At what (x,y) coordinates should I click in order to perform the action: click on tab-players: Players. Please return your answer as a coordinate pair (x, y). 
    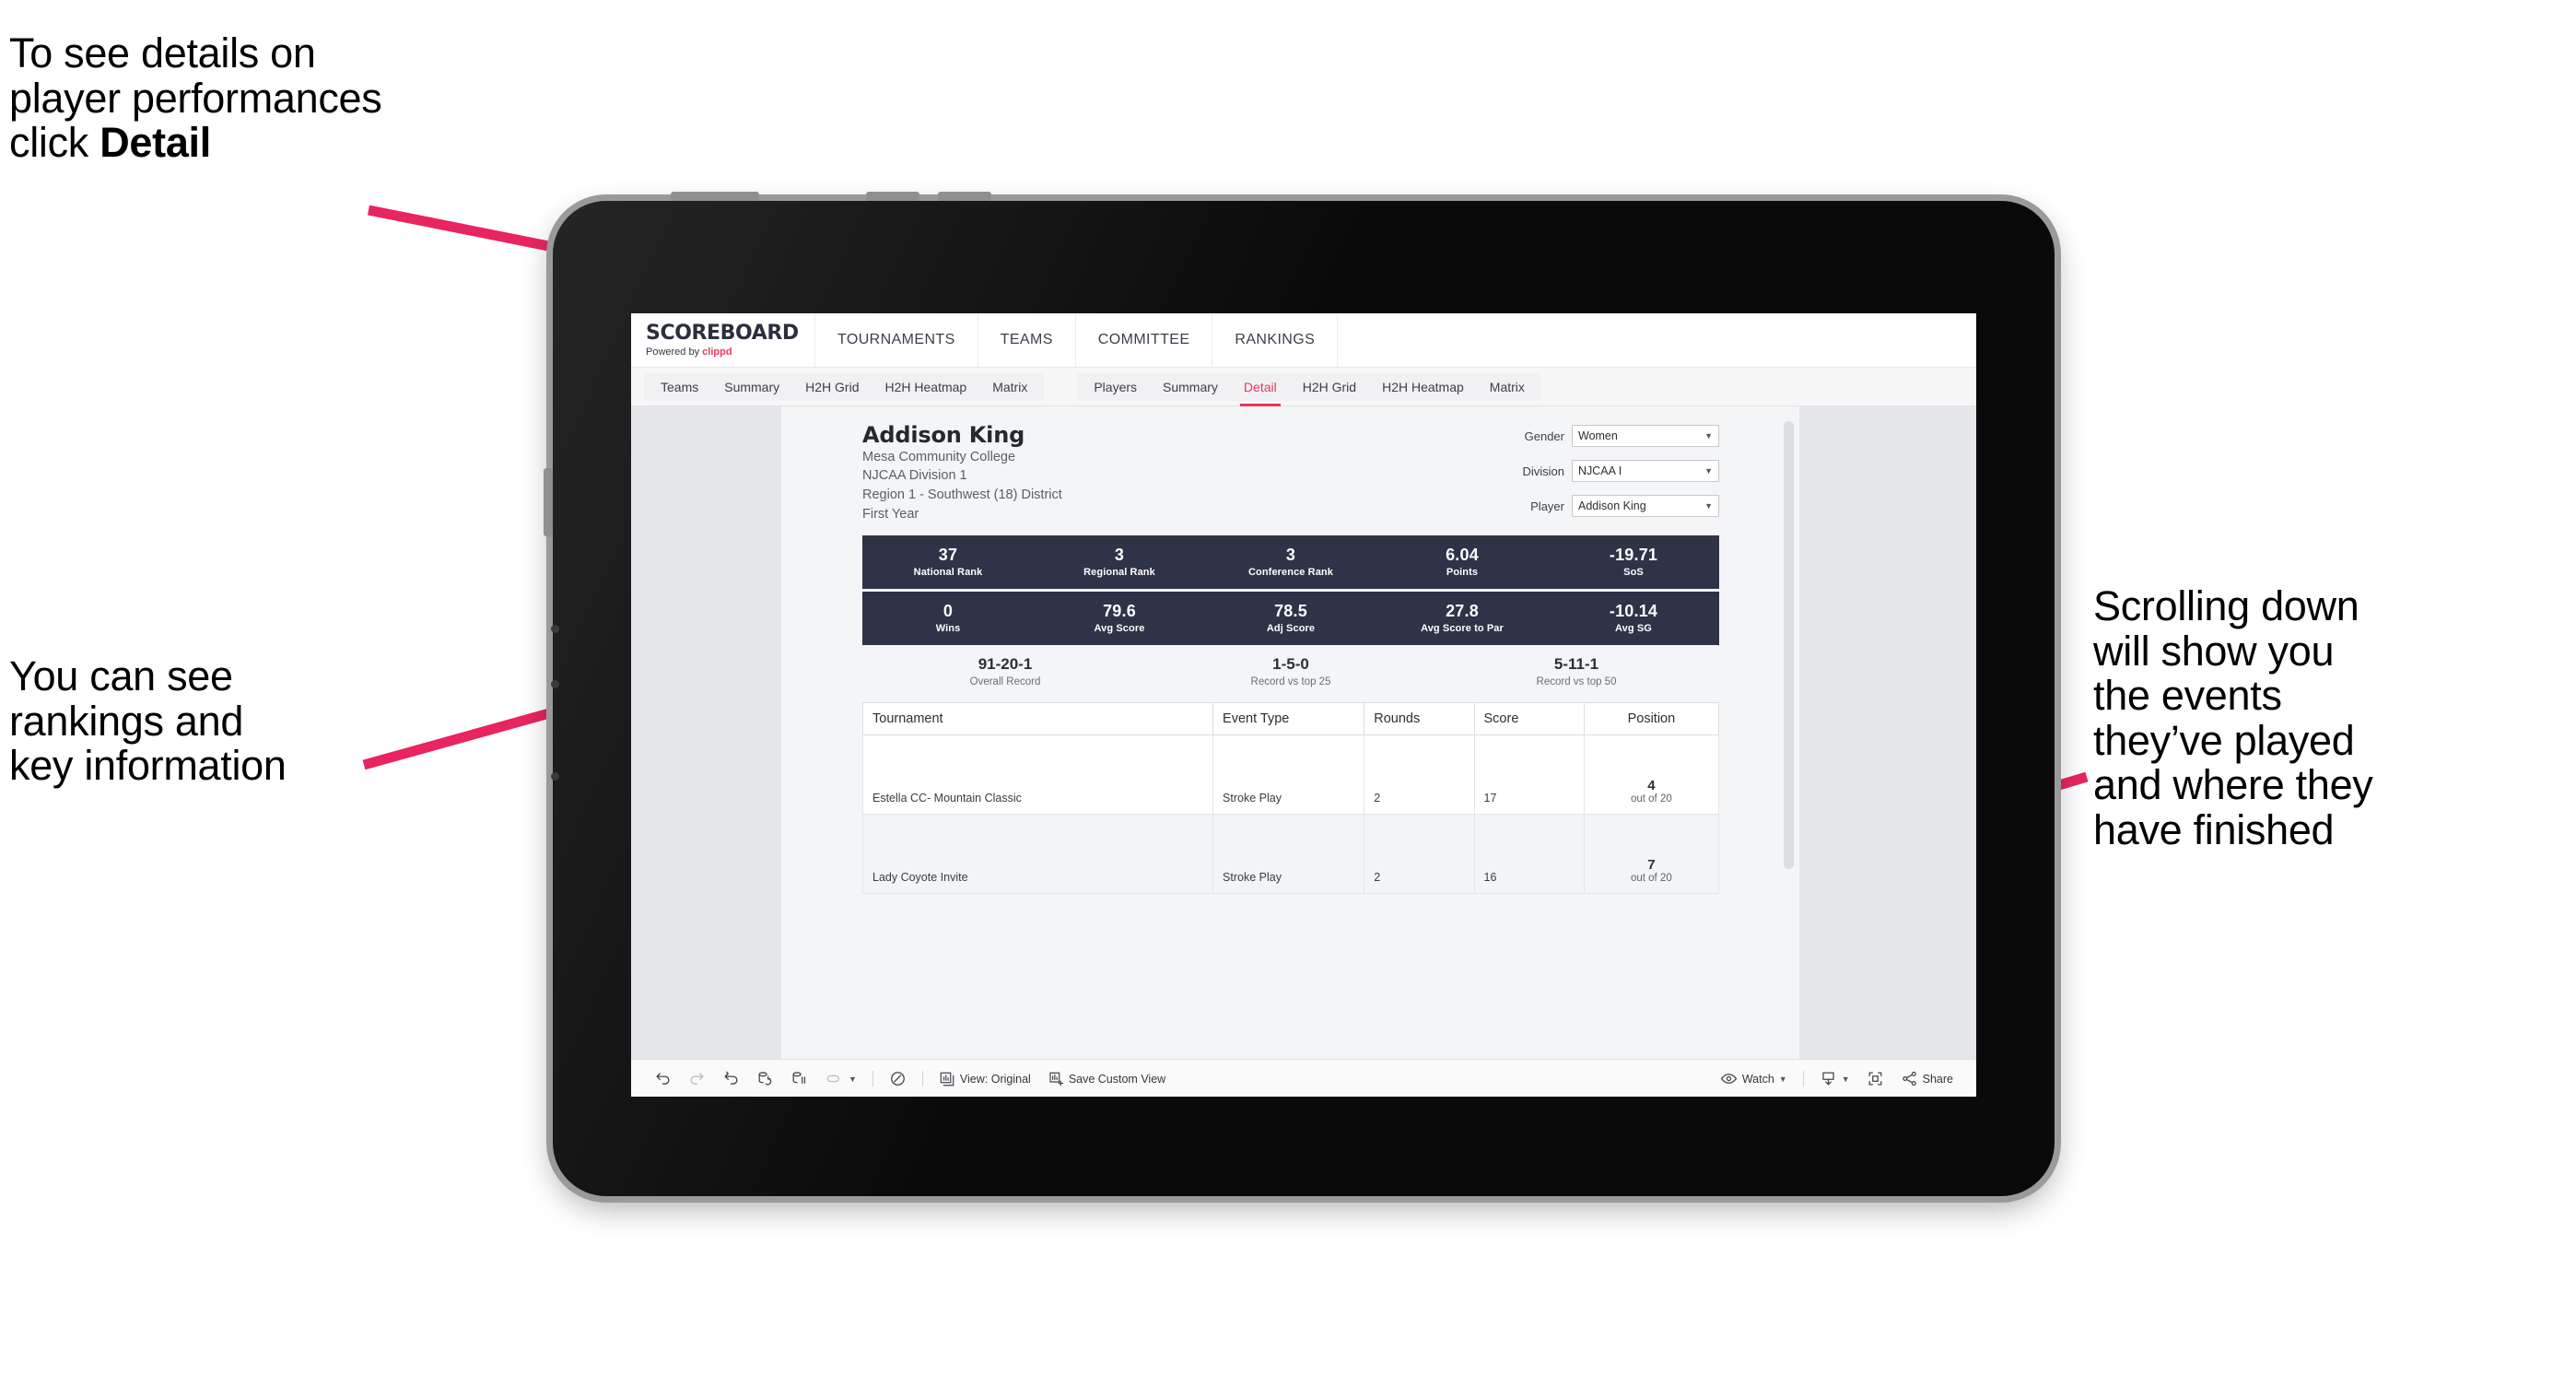
    Looking at the image, I should click on (1115, 387).